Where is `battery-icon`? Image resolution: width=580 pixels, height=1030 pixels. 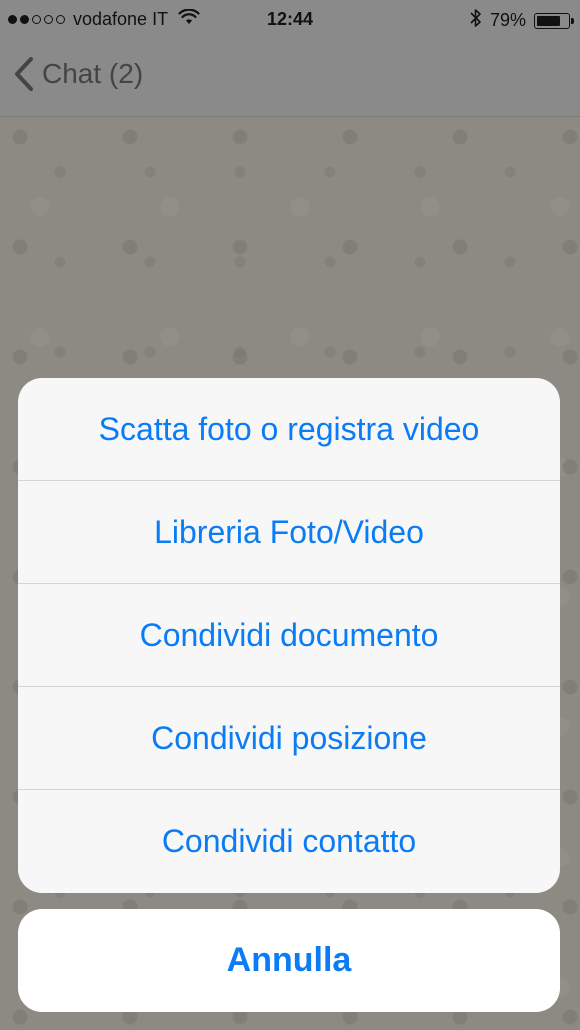
battery-icon is located at coordinates (554, 20).